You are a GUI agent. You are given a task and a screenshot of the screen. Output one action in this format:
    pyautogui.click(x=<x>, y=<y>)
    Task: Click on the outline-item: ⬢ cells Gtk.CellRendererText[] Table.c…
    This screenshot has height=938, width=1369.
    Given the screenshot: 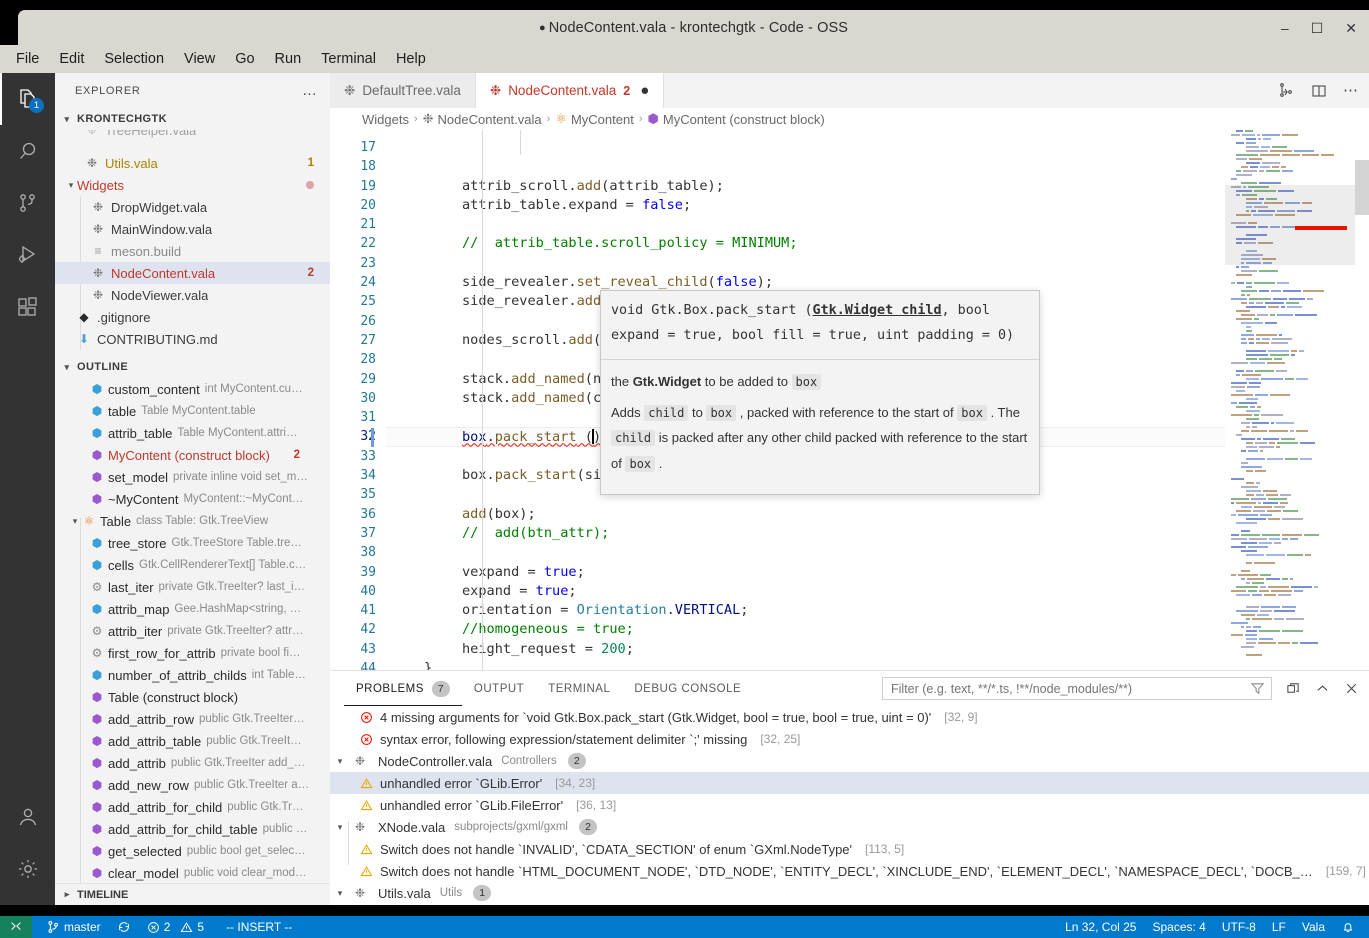 What is the action you would take?
    pyautogui.click(x=192, y=565)
    